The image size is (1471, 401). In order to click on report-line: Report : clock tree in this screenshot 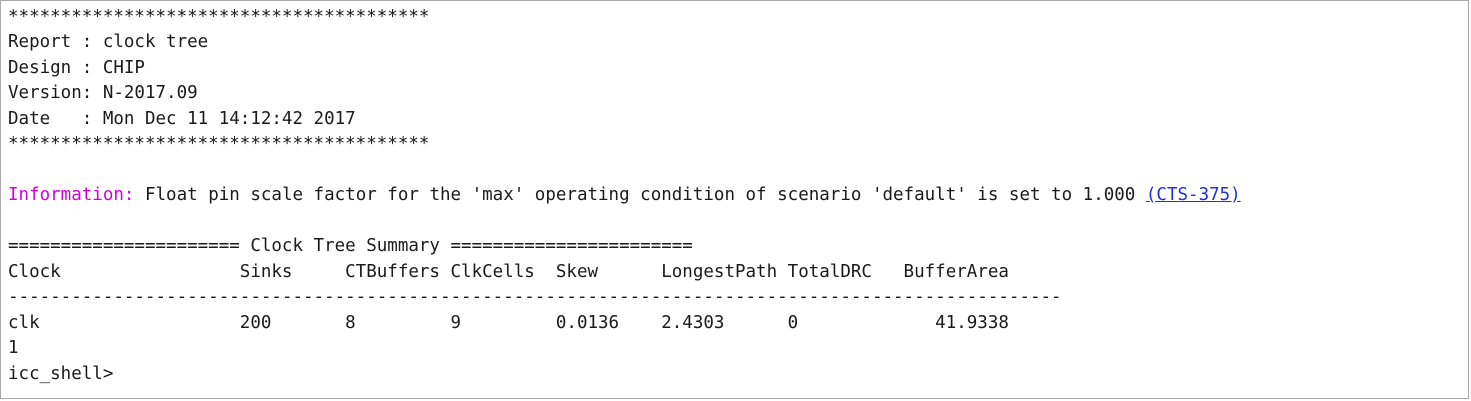, I will do `click(108, 42)`.